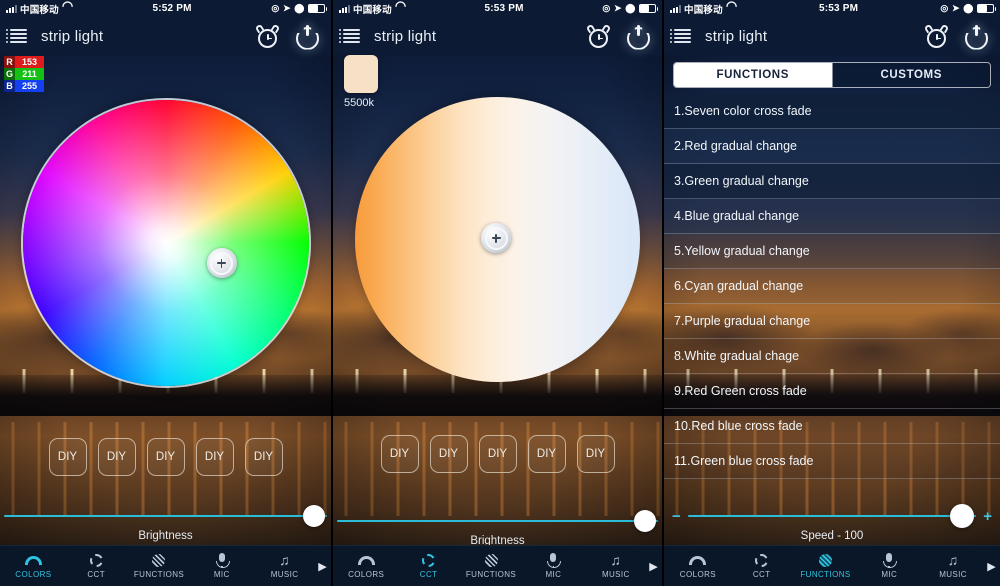 The width and height of the screenshot is (1000, 586). Describe the element at coordinates (832, 286) in the screenshot. I see `function-list-item: 6.Cyan gradual change` at that location.